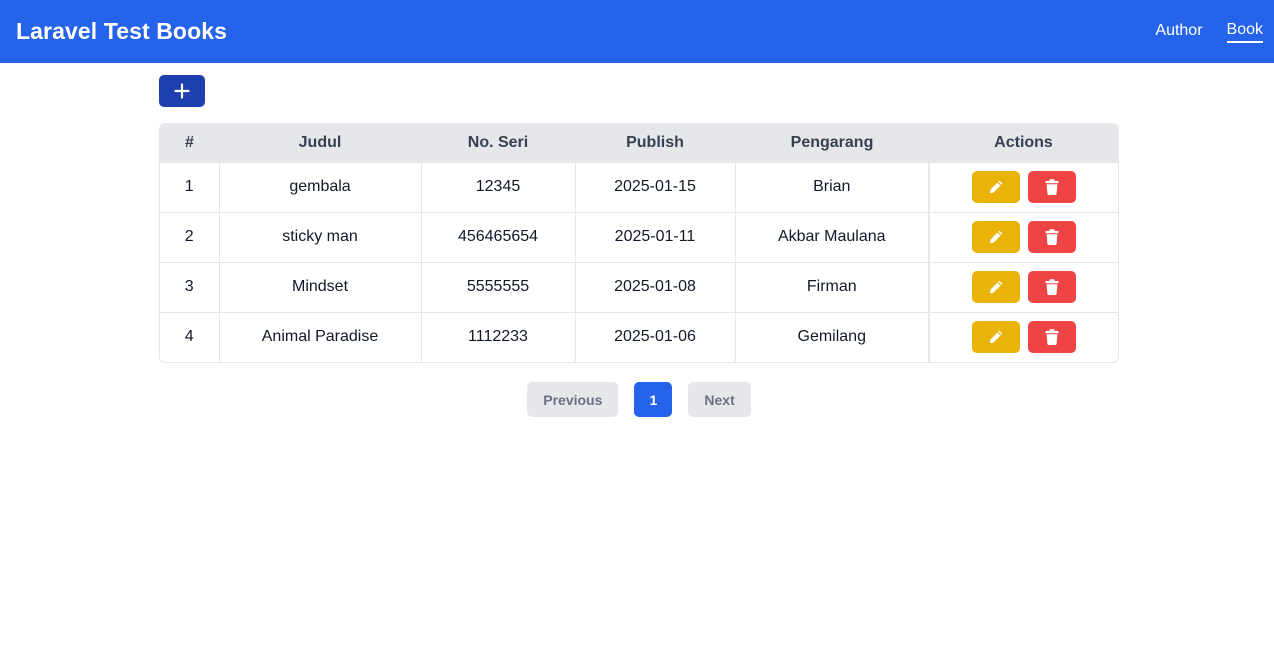  Describe the element at coordinates (637, 31) in the screenshot. I see `top-navbar: Laravel Test Books Author Book` at that location.